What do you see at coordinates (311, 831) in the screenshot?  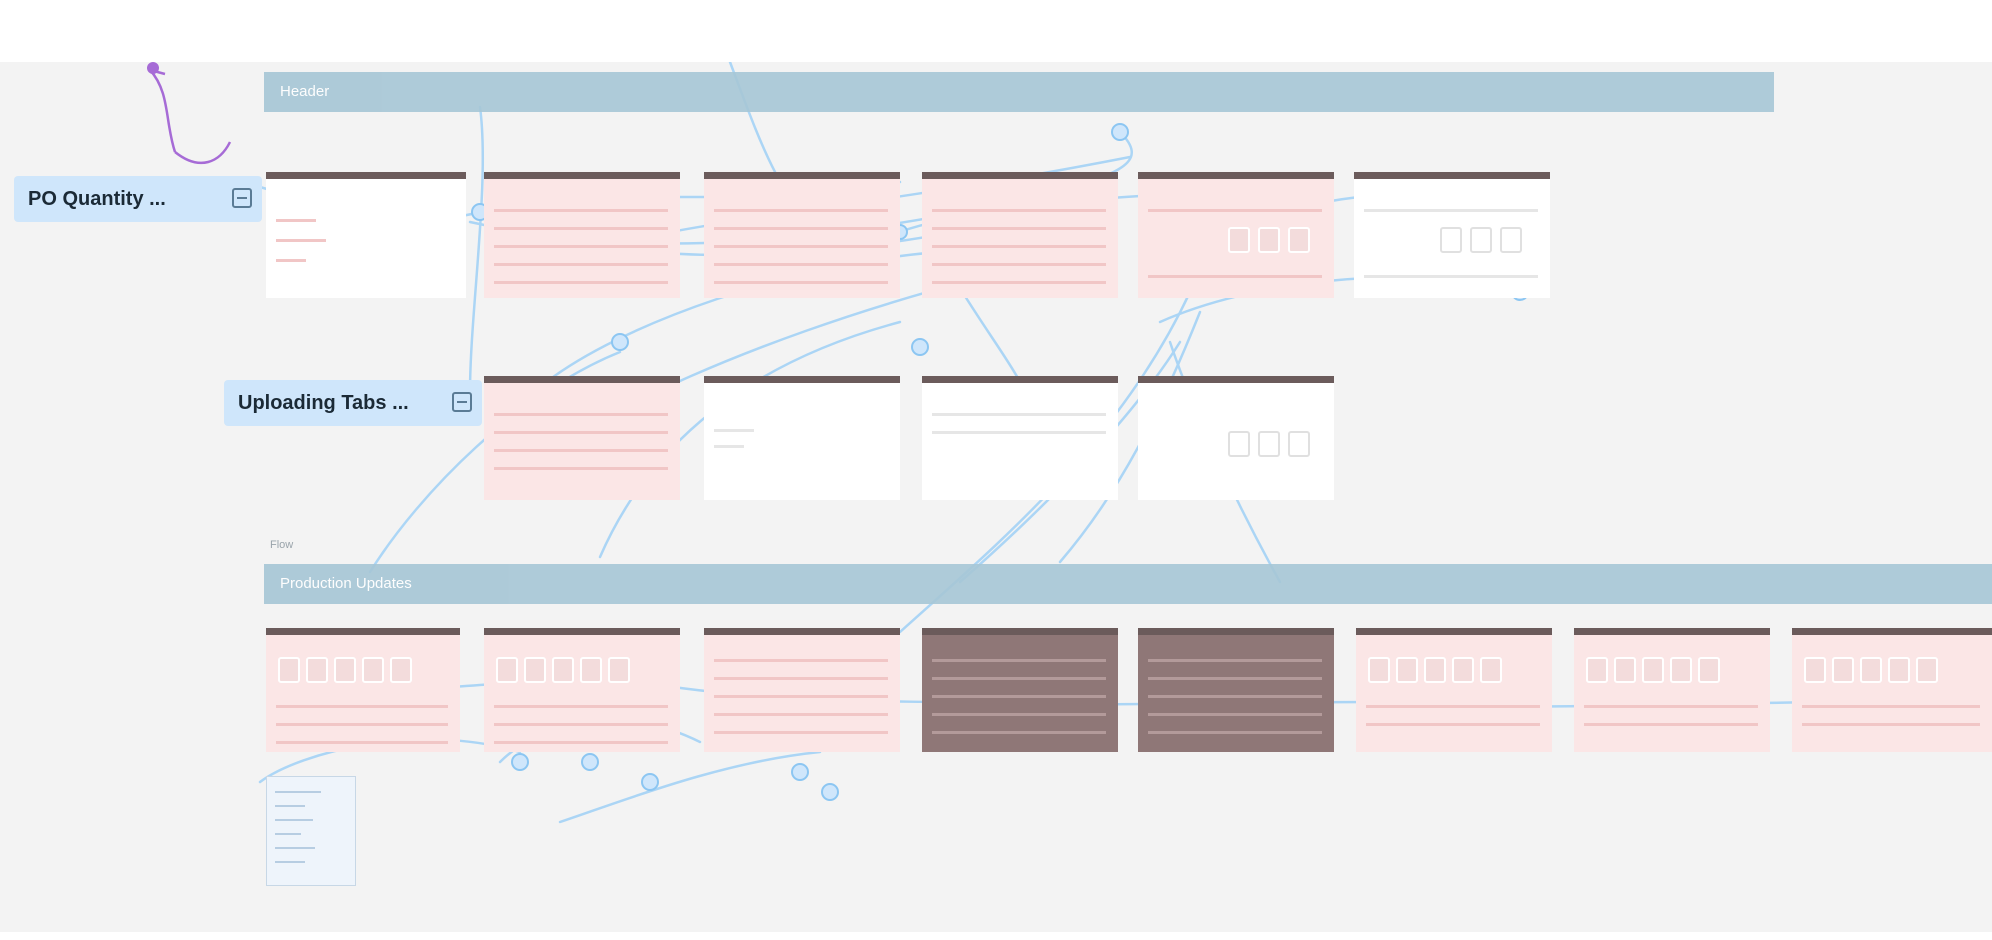 I see `mini-list-panel` at bounding box center [311, 831].